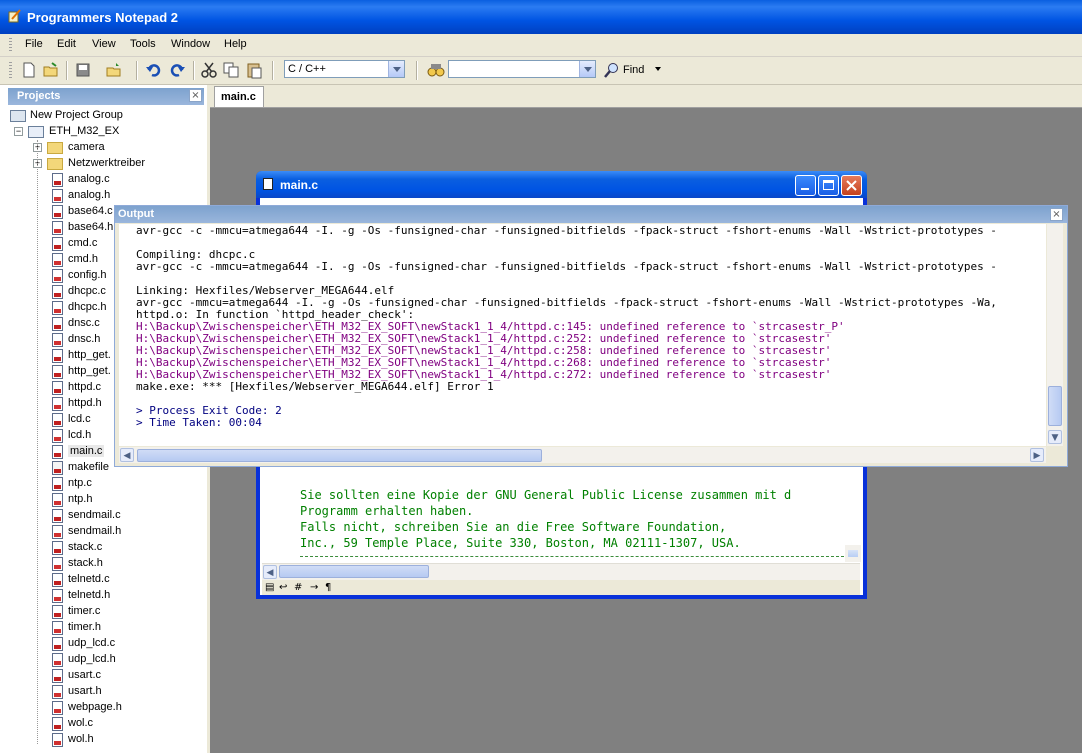 Image resolution: width=1082 pixels, height=753 pixels. Describe the element at coordinates (231, 70) in the screenshot. I see `copy-icon` at that location.